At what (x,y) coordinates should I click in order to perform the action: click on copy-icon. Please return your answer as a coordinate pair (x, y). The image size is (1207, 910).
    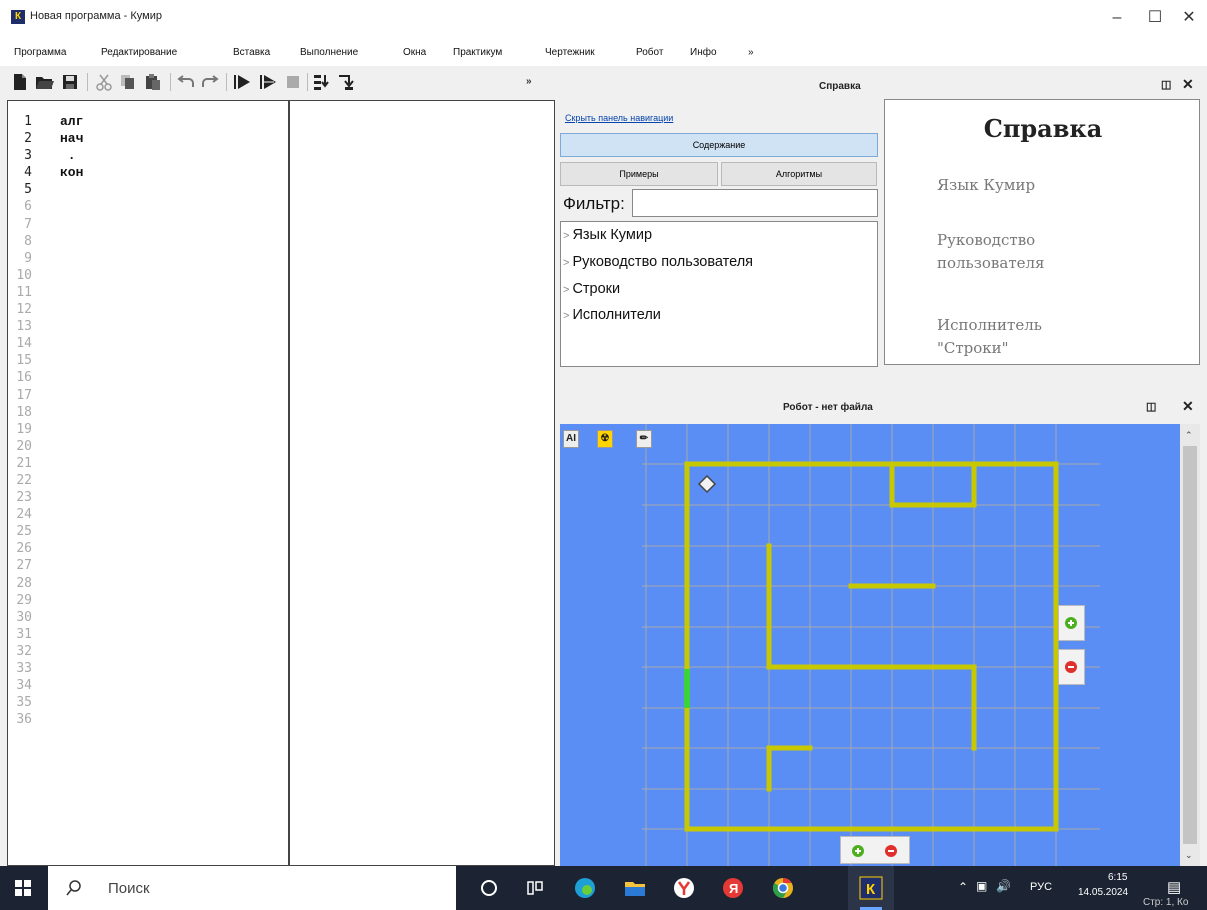
    Looking at the image, I should click on (128, 82).